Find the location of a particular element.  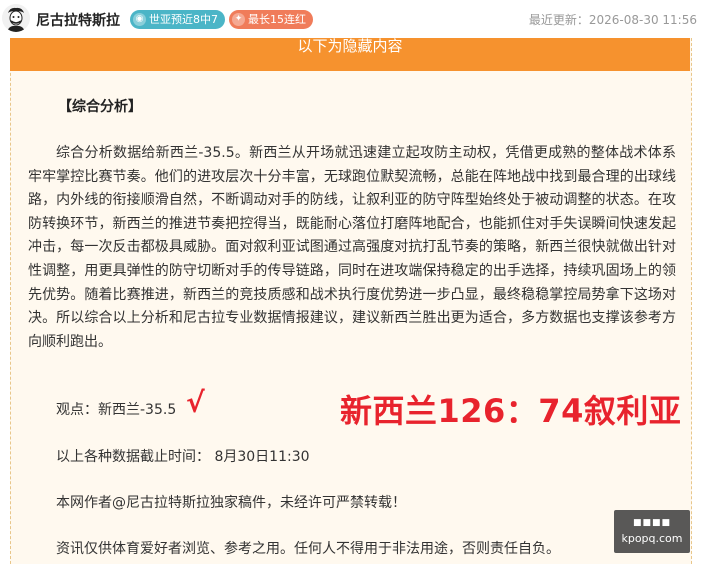

hidden-content-banner-label: 以下为隐藏内容 is located at coordinates (350, 46).